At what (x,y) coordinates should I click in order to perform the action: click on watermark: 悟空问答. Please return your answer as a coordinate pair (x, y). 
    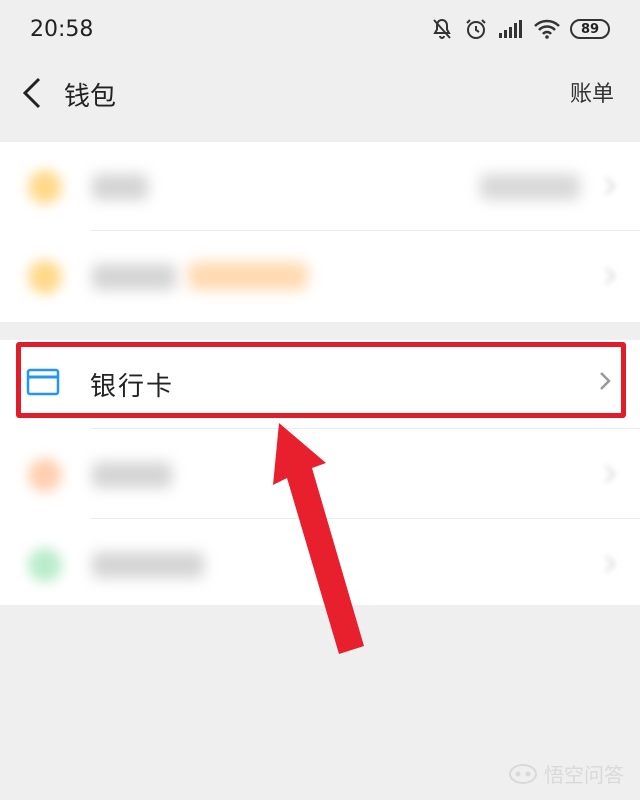
    Looking at the image, I should click on (566, 773).